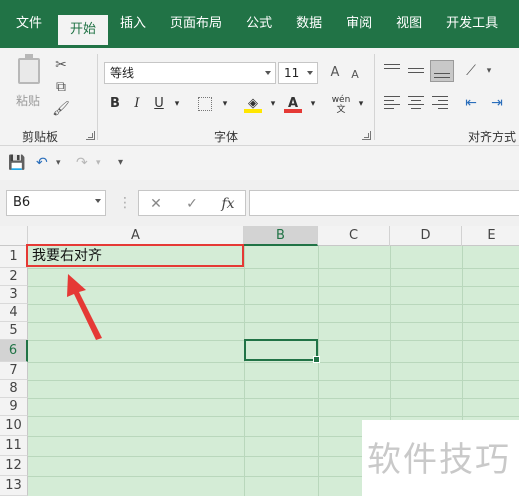 The height and width of the screenshot is (496, 519). What do you see at coordinates (490, 236) in the screenshot?
I see `column-header-e: E` at bounding box center [490, 236].